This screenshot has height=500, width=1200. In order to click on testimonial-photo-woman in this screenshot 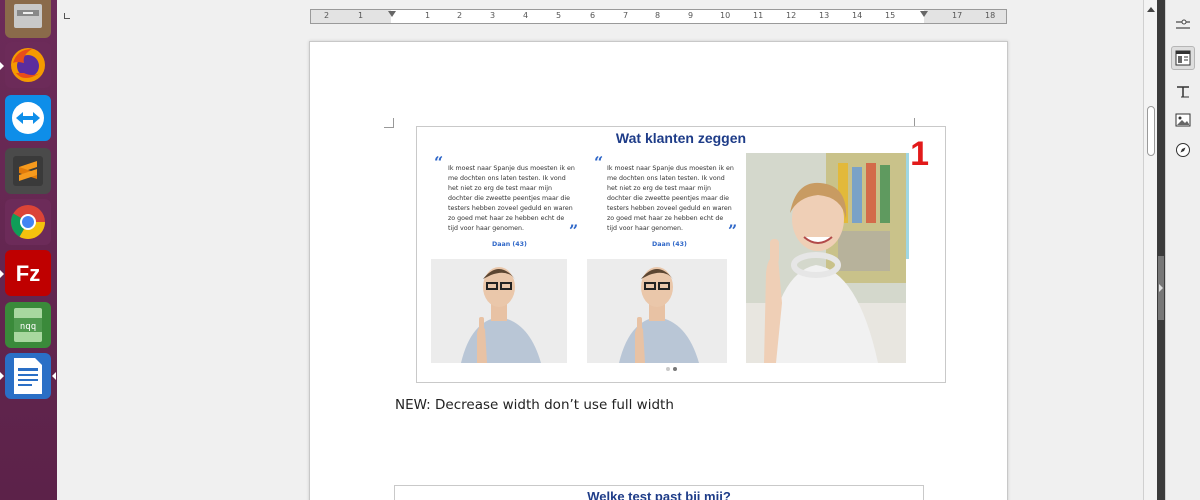, I will do `click(826, 258)`.